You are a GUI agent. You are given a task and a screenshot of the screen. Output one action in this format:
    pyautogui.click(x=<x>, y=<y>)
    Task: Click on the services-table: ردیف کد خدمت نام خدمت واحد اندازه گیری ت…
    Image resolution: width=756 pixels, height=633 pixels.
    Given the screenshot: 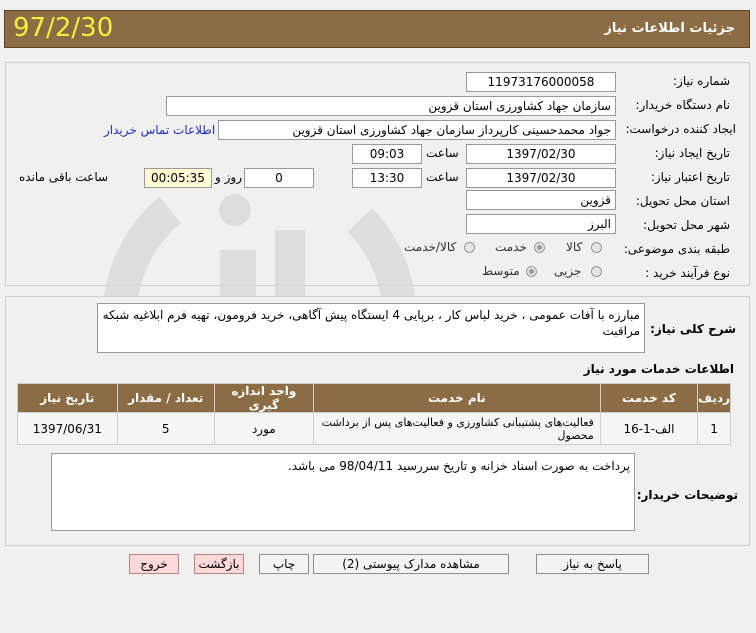 What is the action you would take?
    pyautogui.click(x=374, y=414)
    